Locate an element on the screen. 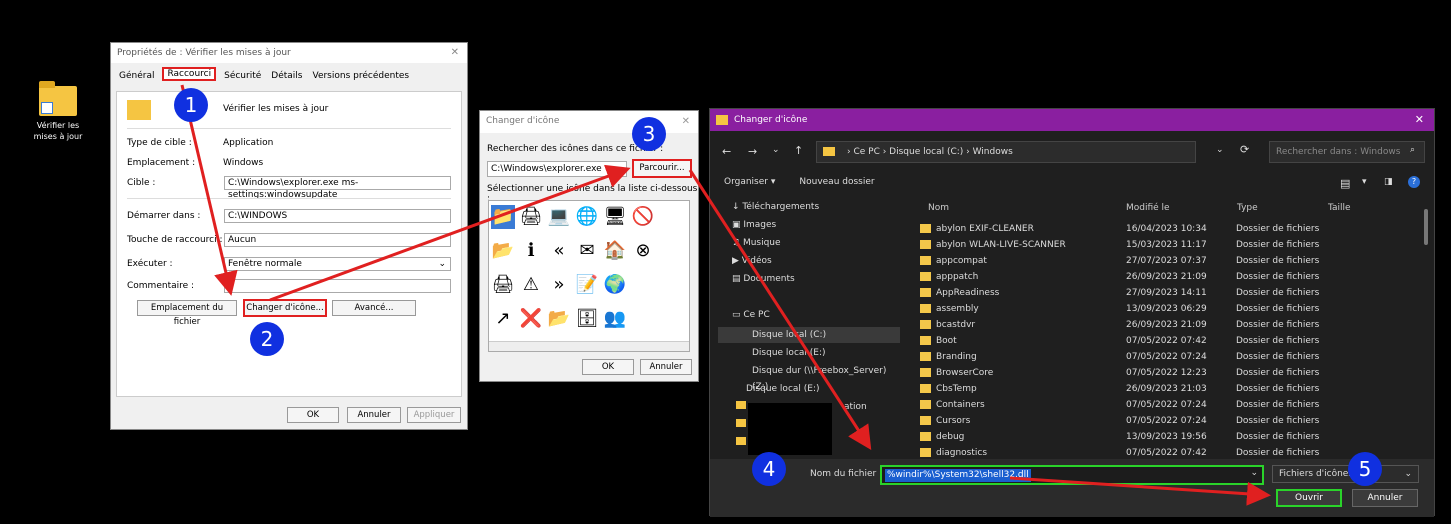 This screenshot has width=1451, height=524. sidebar-item-images: ▣ Images is located at coordinates (754, 225).